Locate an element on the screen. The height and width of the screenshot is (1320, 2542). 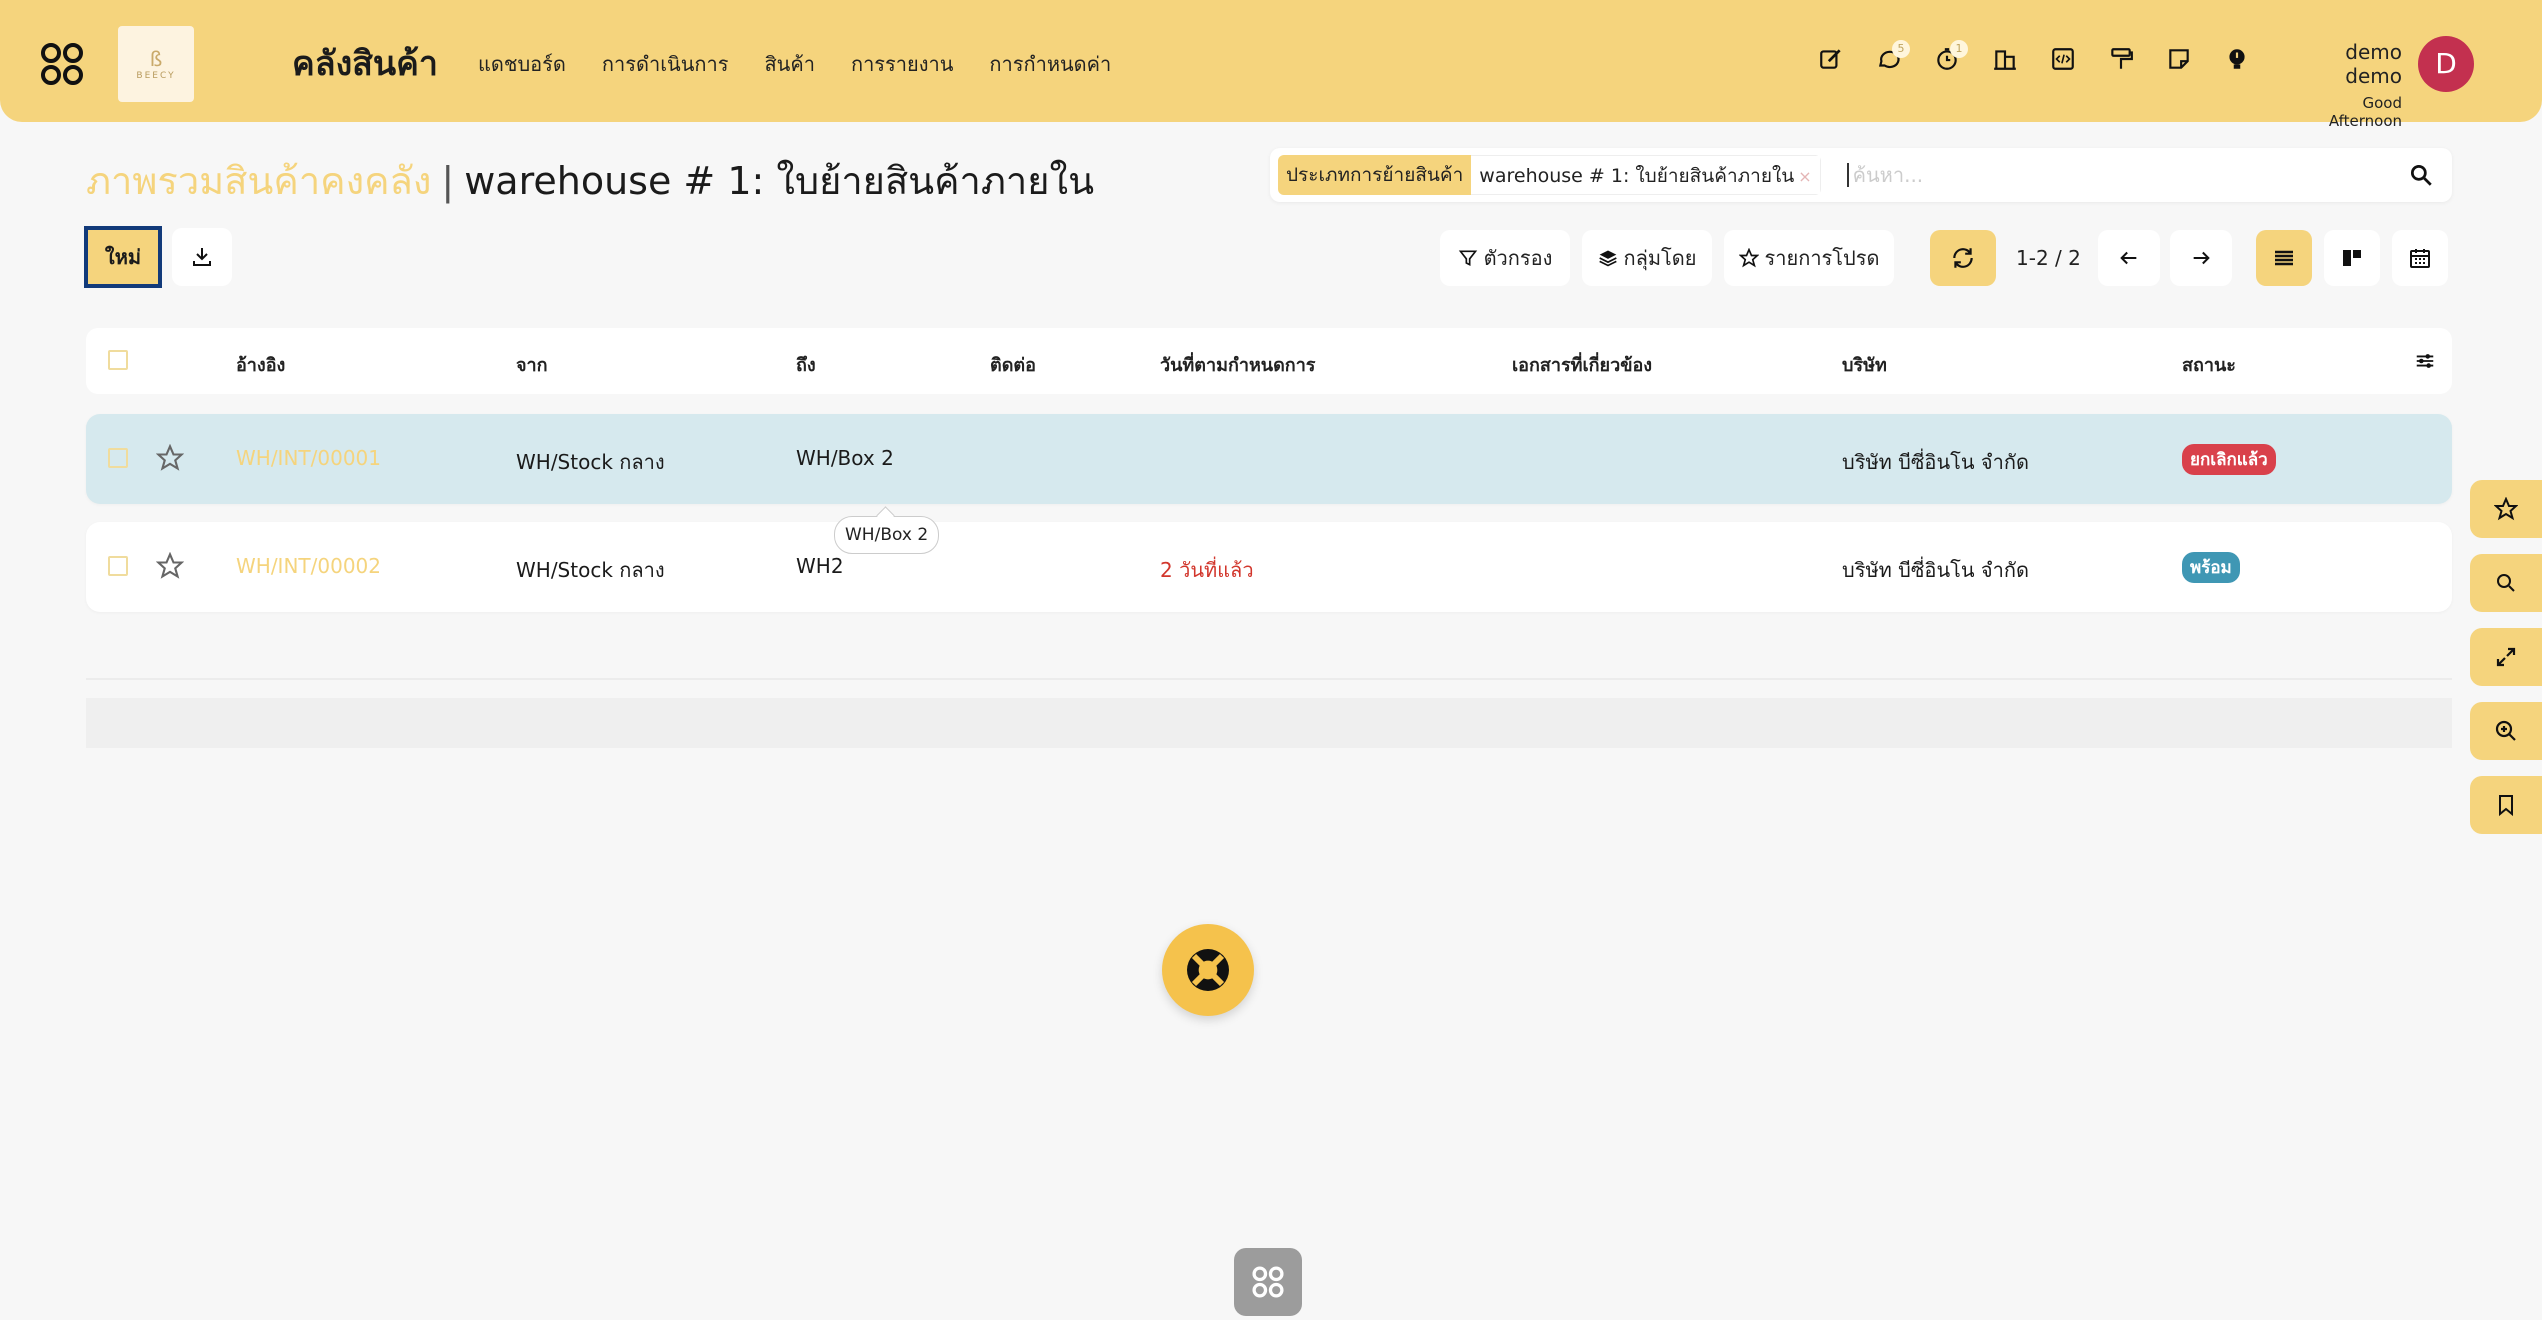
greeting-text: Good Afternoon is located at coordinates (2365, 112).